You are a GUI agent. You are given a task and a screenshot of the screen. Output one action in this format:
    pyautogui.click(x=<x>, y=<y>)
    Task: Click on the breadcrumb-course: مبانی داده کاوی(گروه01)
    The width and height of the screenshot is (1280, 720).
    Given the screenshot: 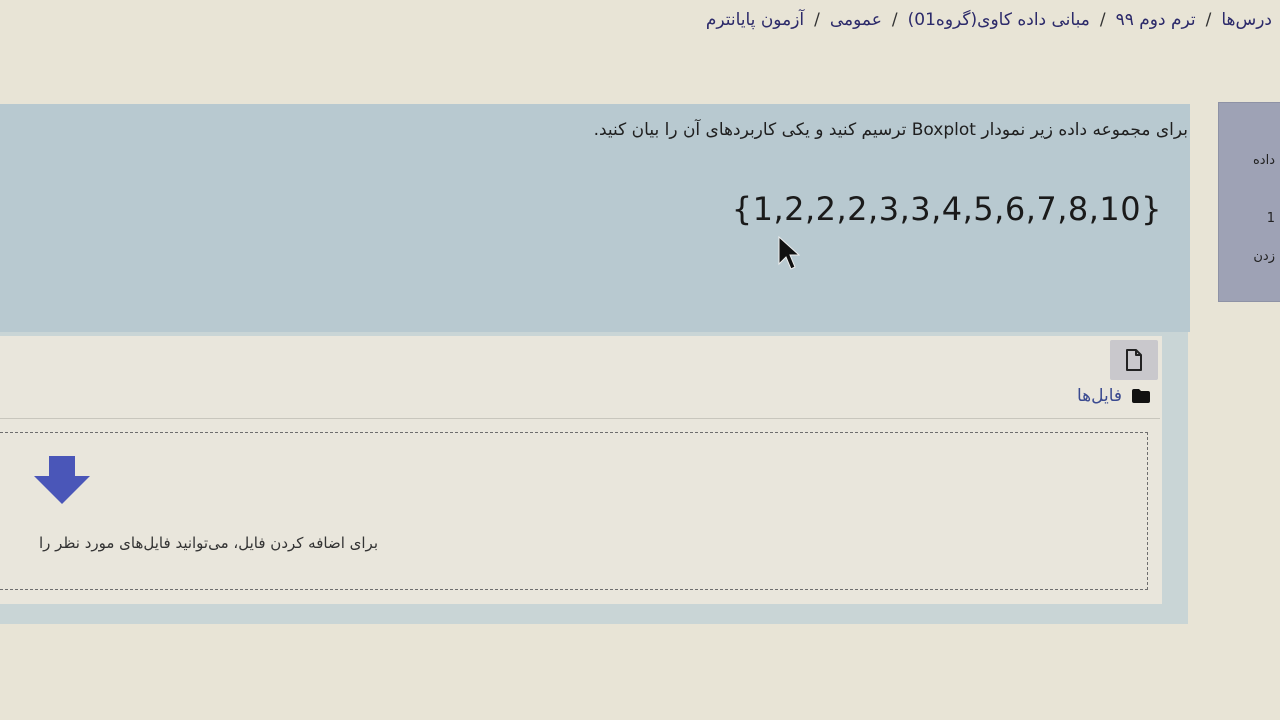 What is the action you would take?
    pyautogui.click(x=999, y=20)
    